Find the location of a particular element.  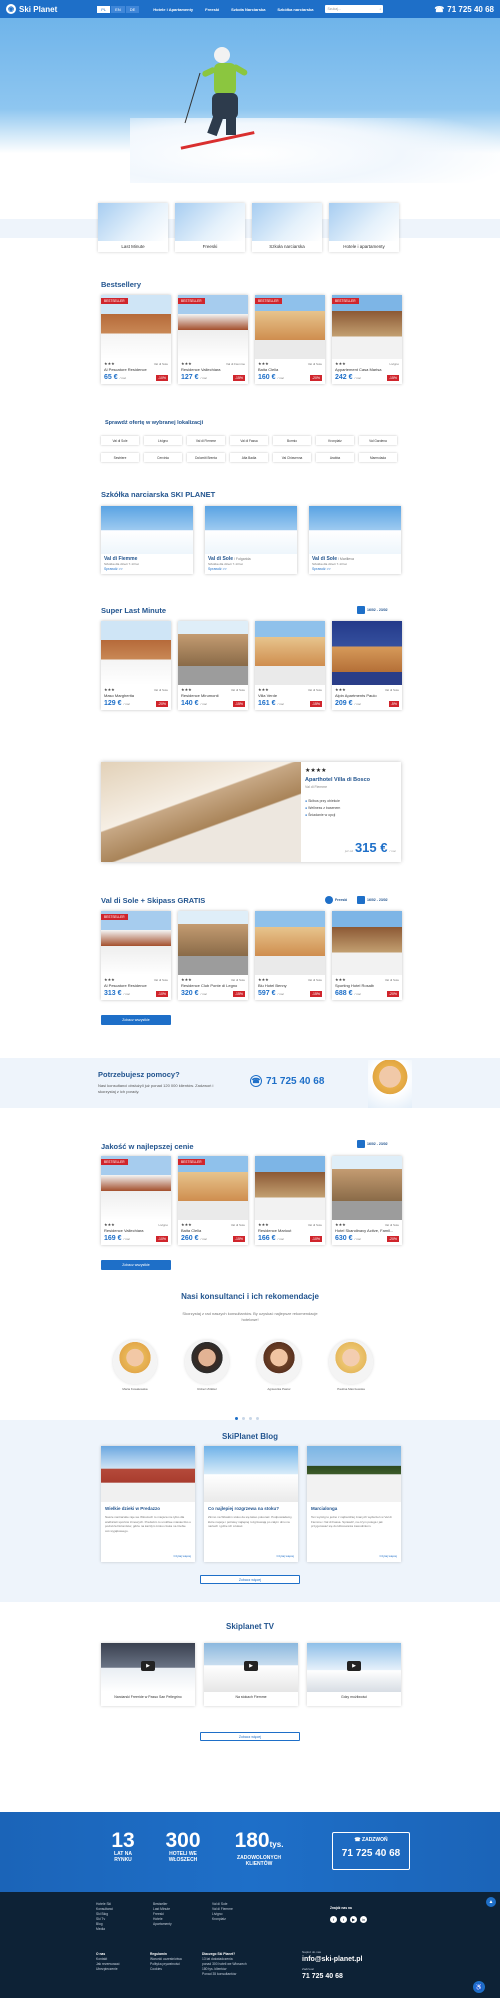

tv-more-button: Zobacz więcej is located at coordinates (250, 1736).